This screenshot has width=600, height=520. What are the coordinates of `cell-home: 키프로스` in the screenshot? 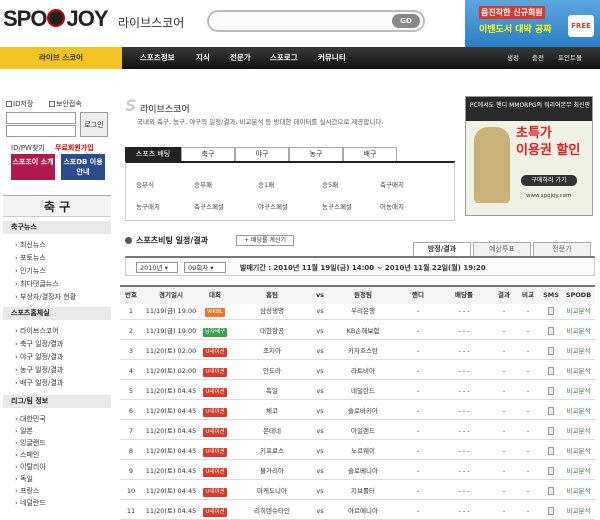 It's located at (272, 451).